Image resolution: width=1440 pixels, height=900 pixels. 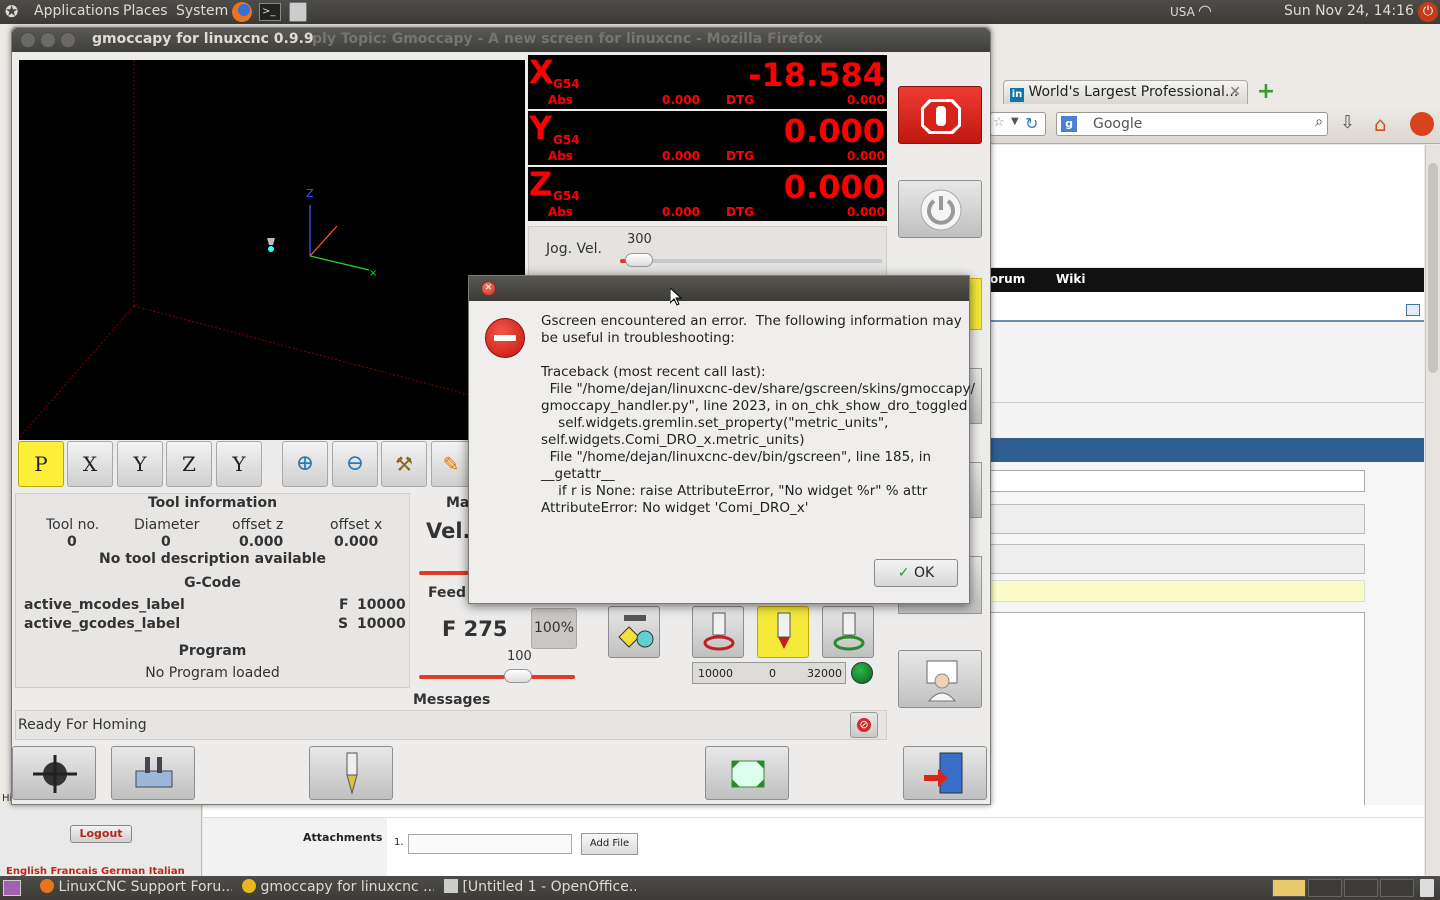 I want to click on reload-icon: ↻, so click(x=1031, y=123).